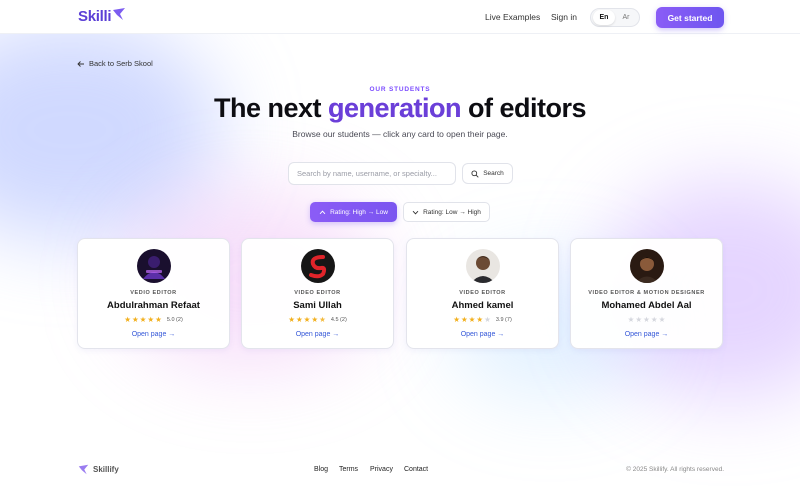  I want to click on chevron-up-icon, so click(322, 212).